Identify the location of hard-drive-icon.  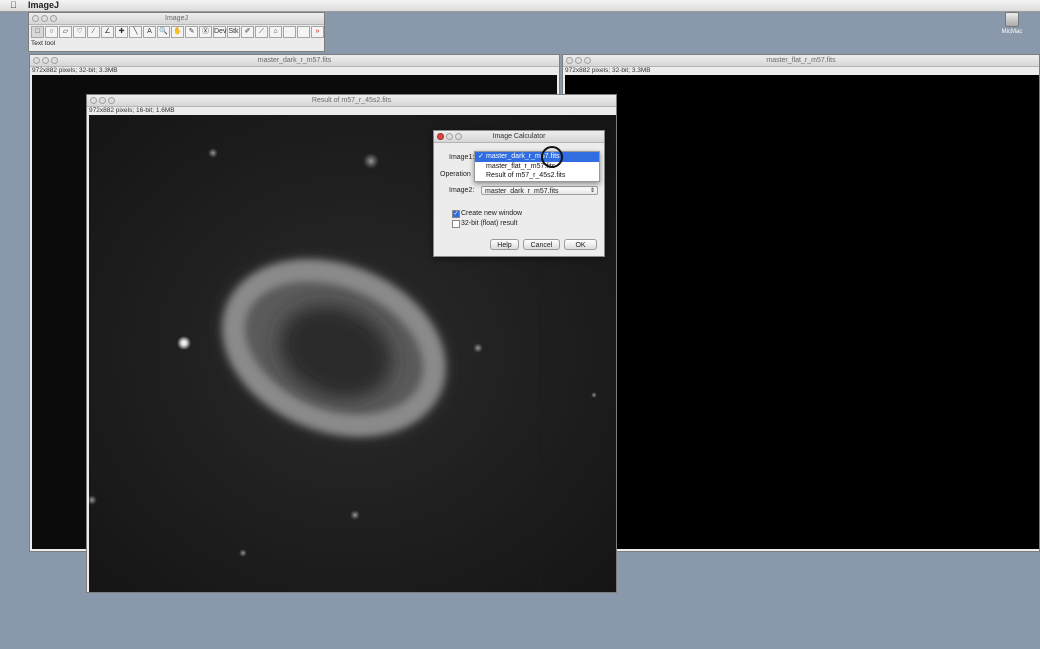
(1012, 19).